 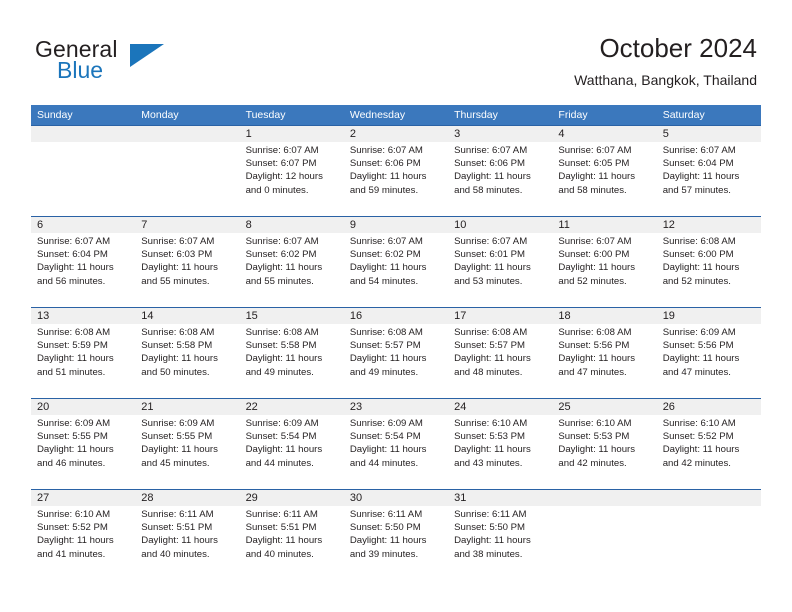 I want to click on day-daylight2-text: and 42 minutes., so click(x=696, y=463).